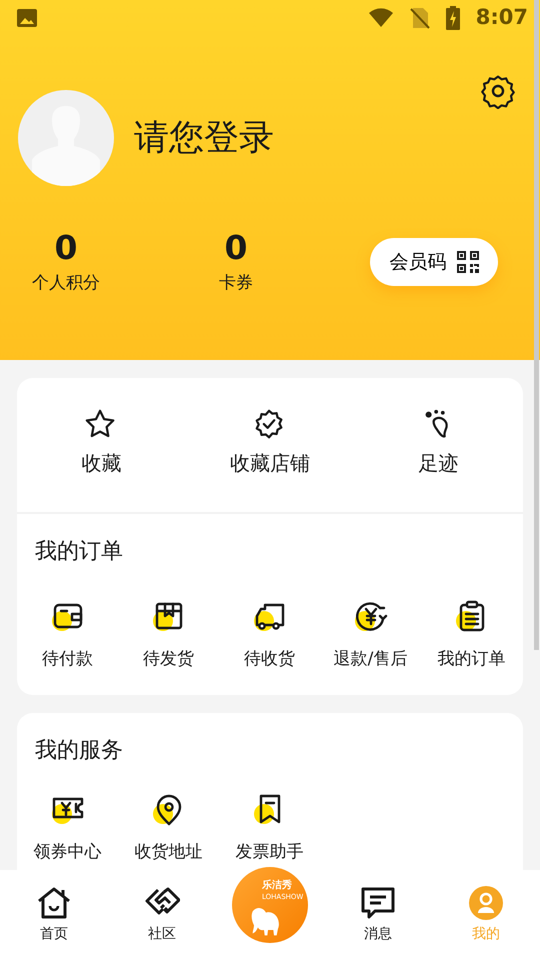 This screenshot has width=540, height=960. Describe the element at coordinates (502, 18) in the screenshot. I see `clock-time: 8:07` at that location.